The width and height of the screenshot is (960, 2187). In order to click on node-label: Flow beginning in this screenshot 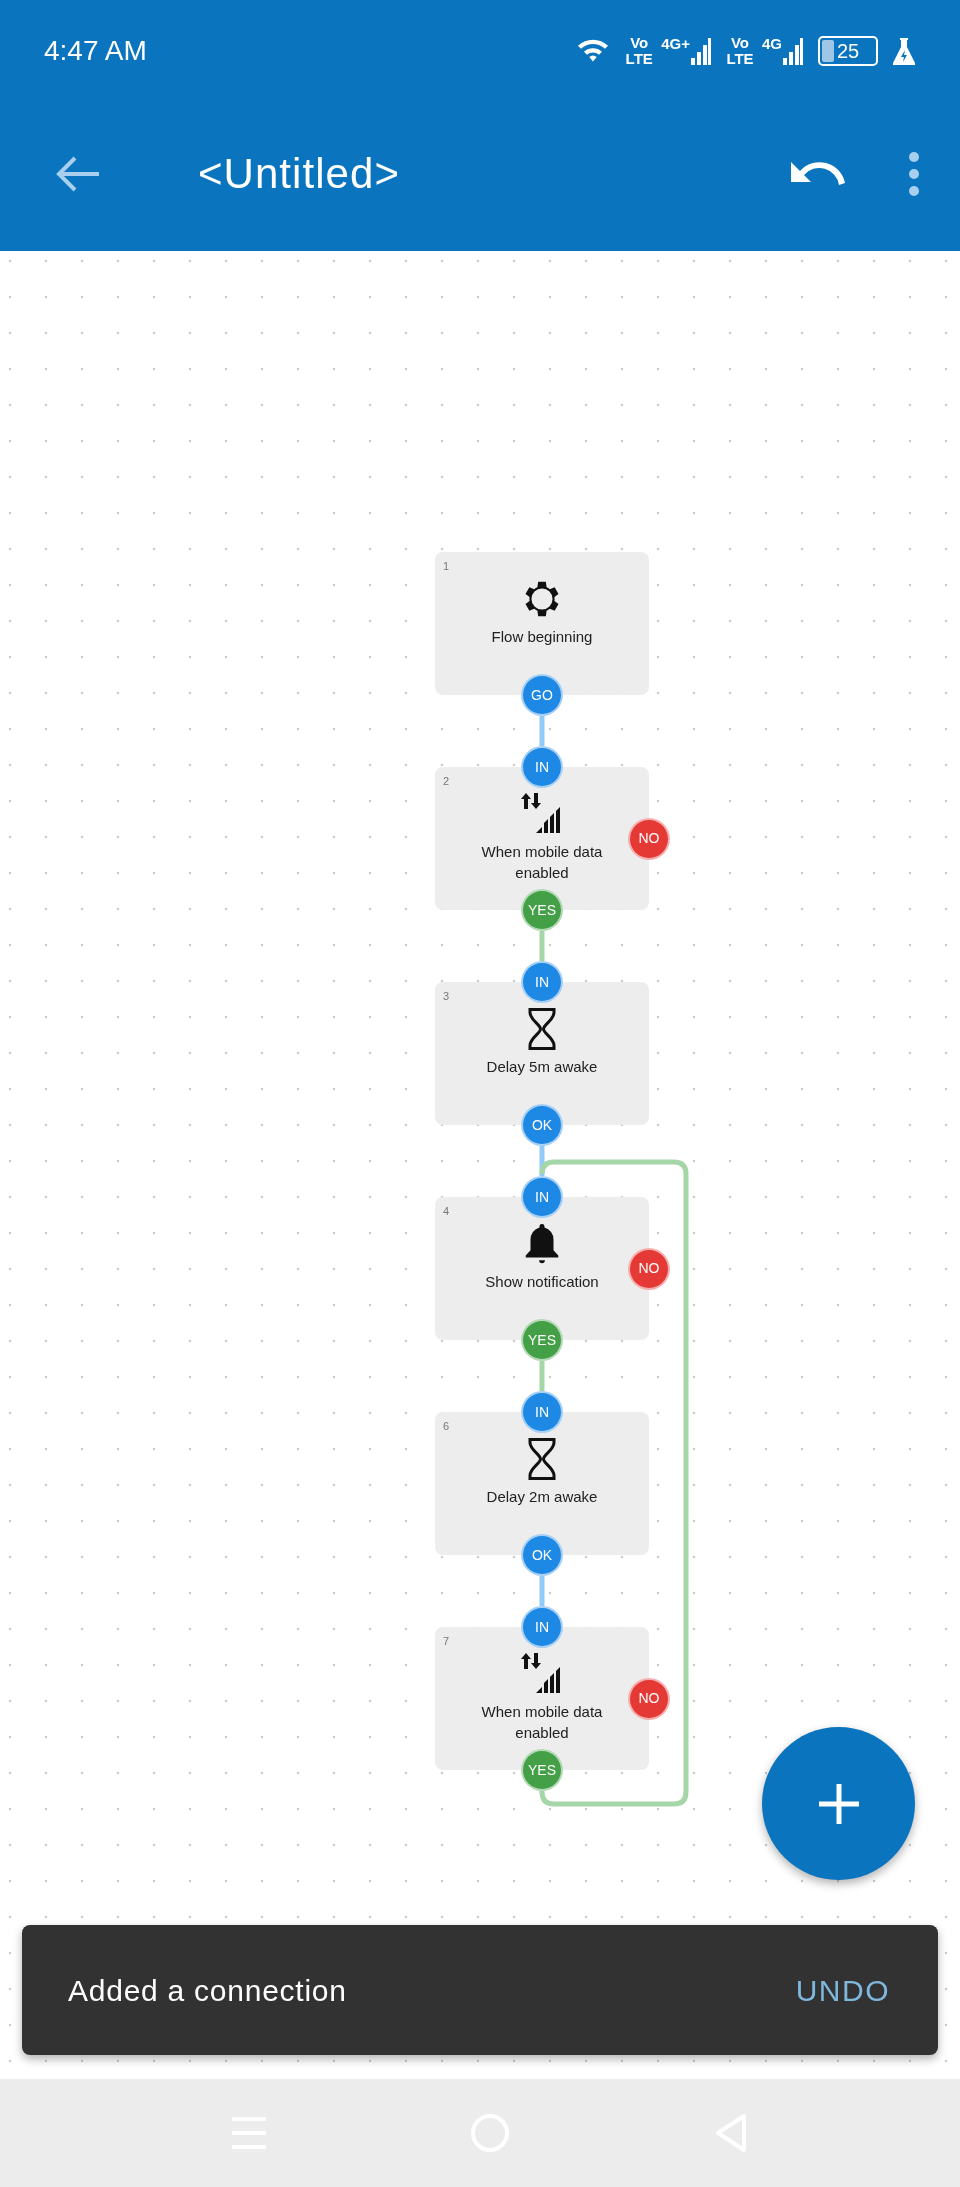, I will do `click(542, 637)`.